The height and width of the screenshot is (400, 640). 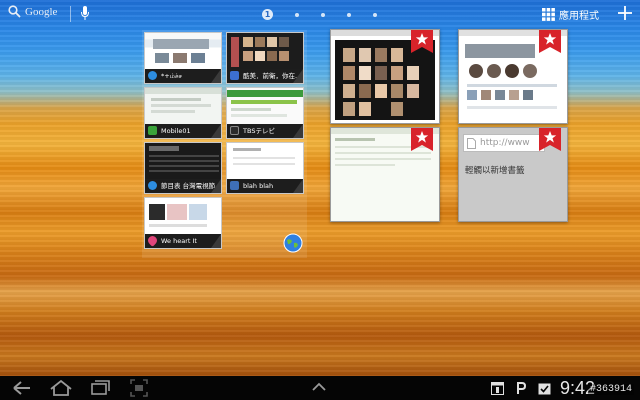 I want to click on current-page-dot: 1, so click(x=267, y=14).